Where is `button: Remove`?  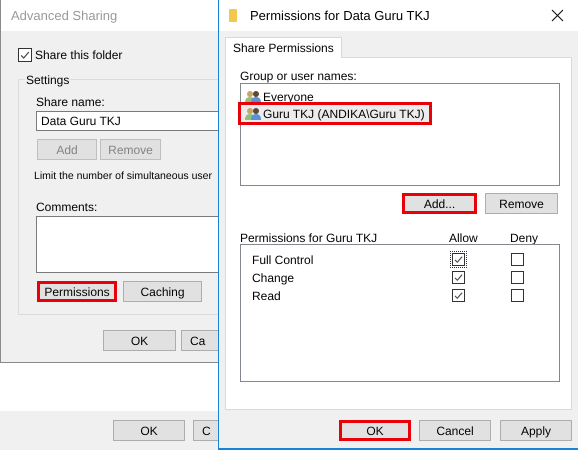 button: Remove is located at coordinates (521, 203).